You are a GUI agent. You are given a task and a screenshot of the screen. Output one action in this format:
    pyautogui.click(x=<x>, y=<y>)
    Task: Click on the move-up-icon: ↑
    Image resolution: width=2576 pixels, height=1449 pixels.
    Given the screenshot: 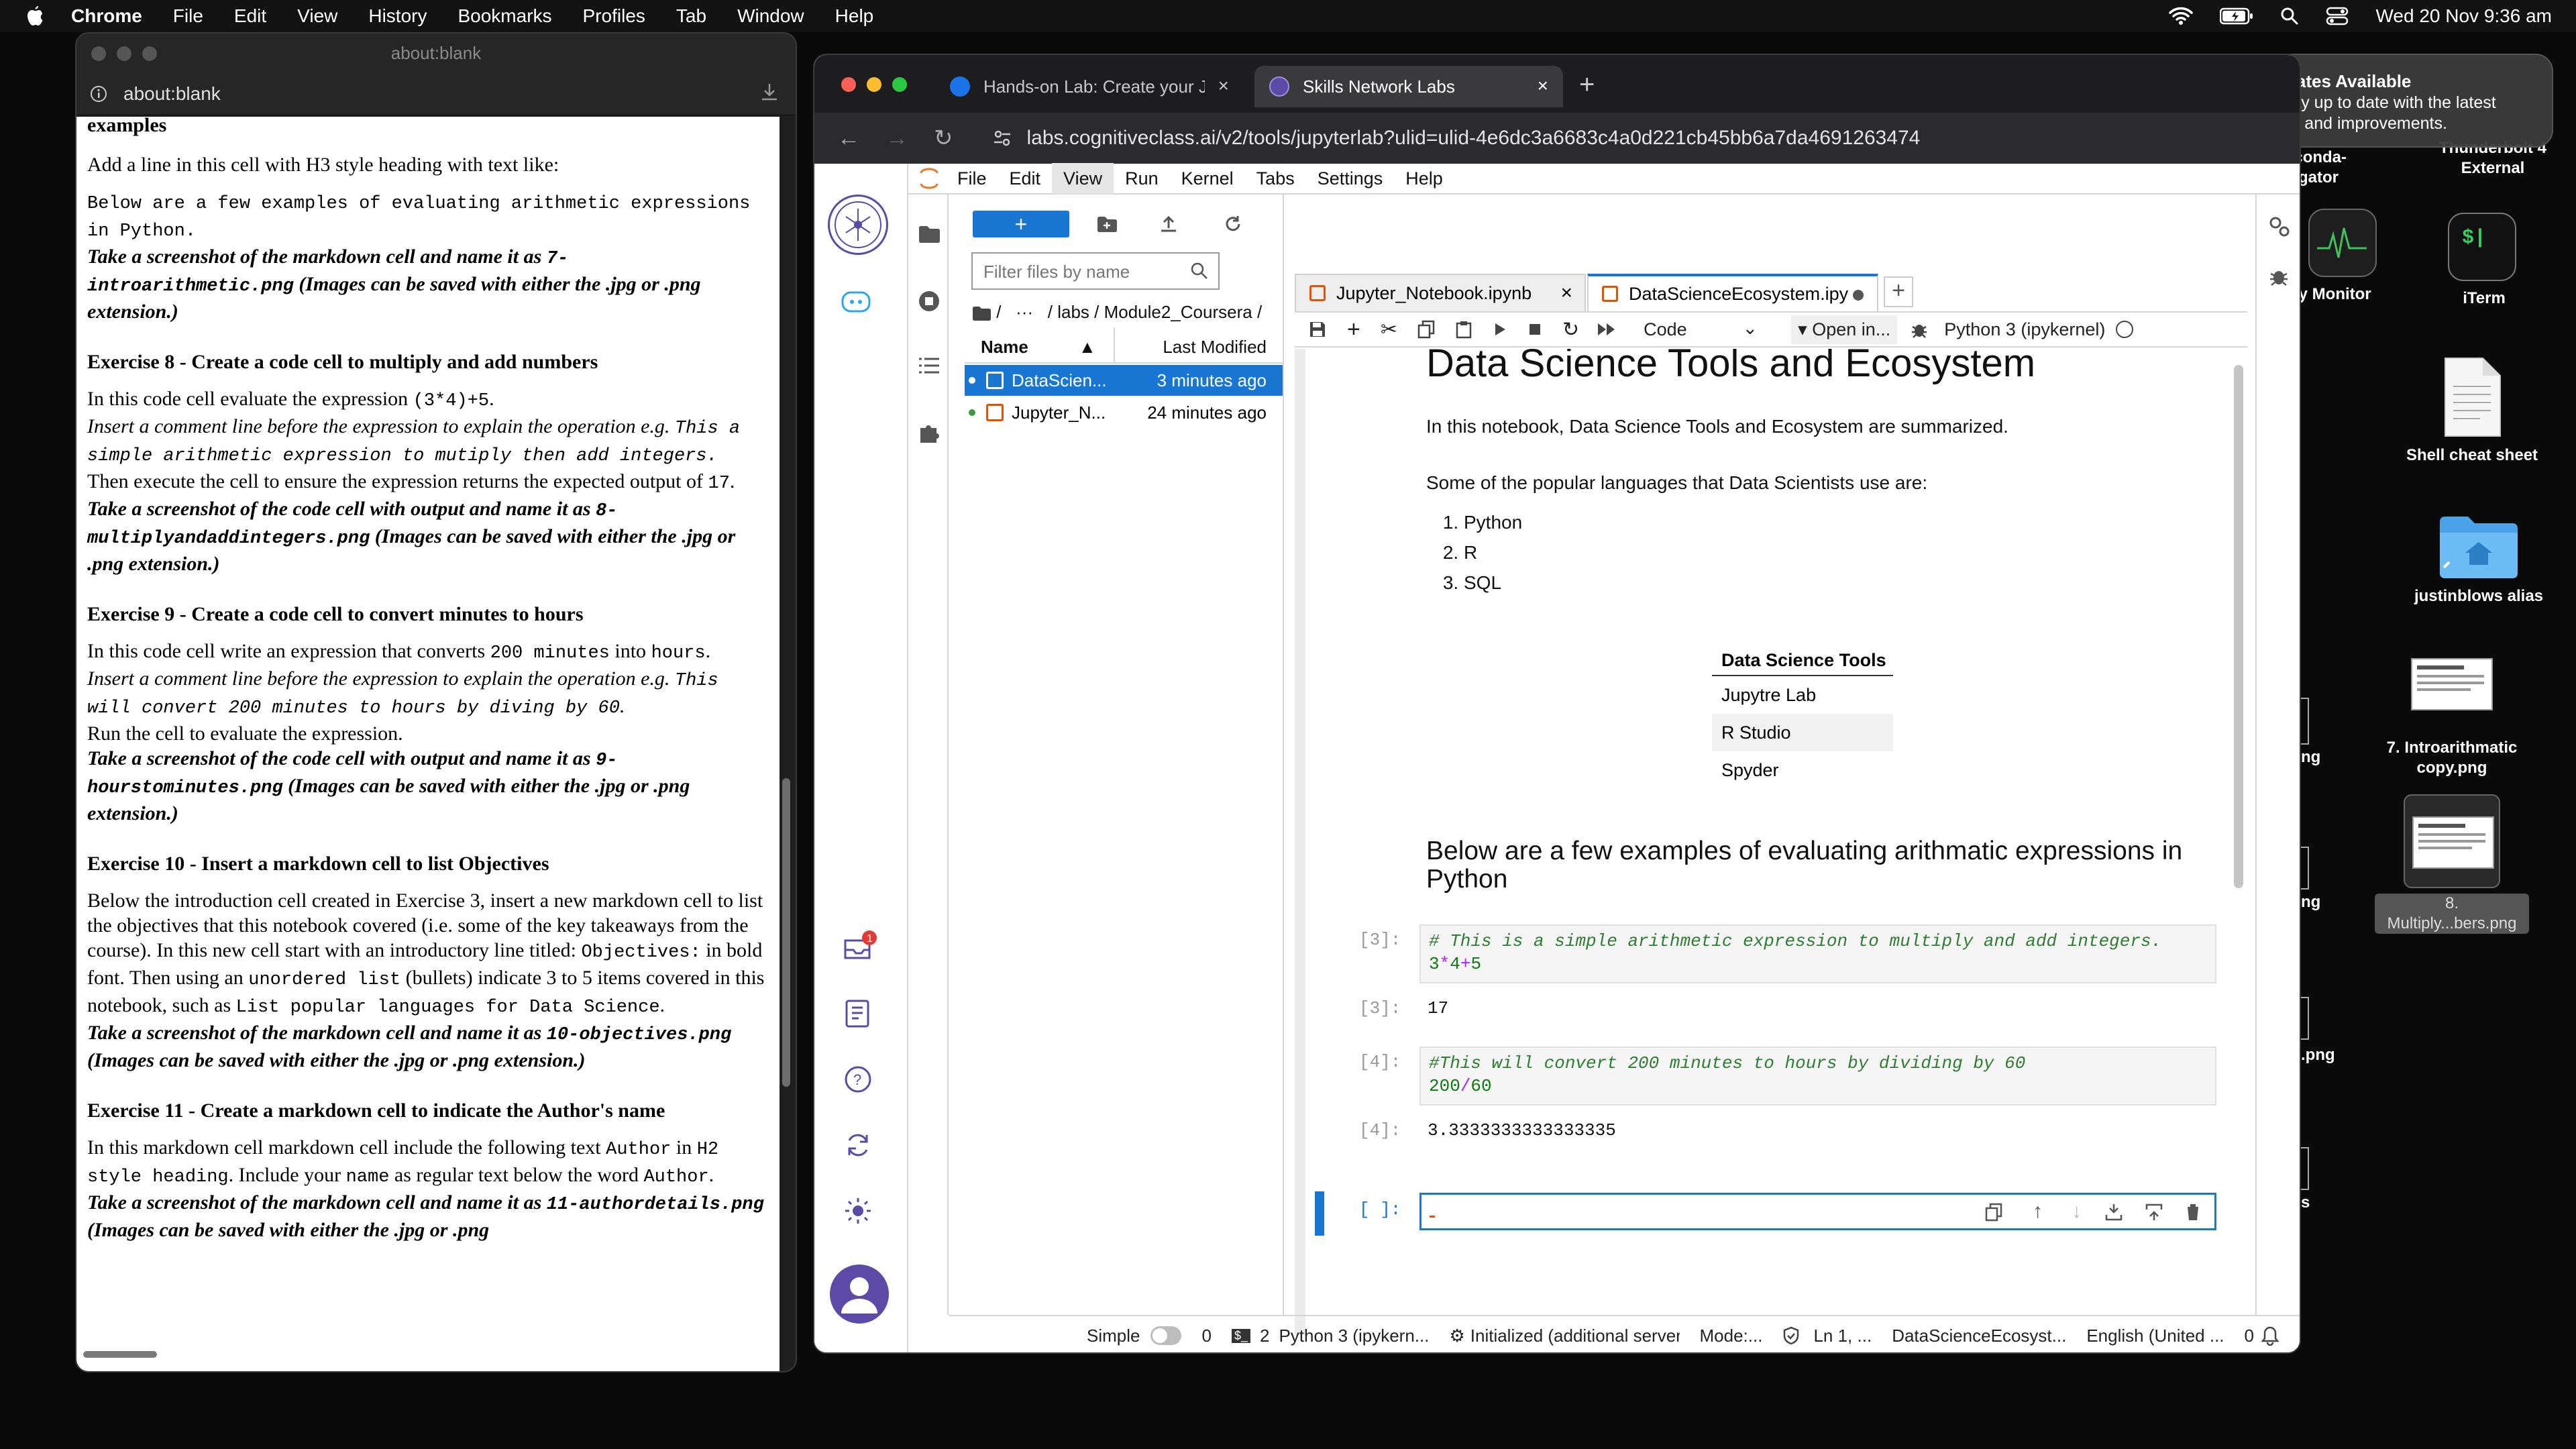 What is the action you would take?
    pyautogui.click(x=2038, y=1211)
    